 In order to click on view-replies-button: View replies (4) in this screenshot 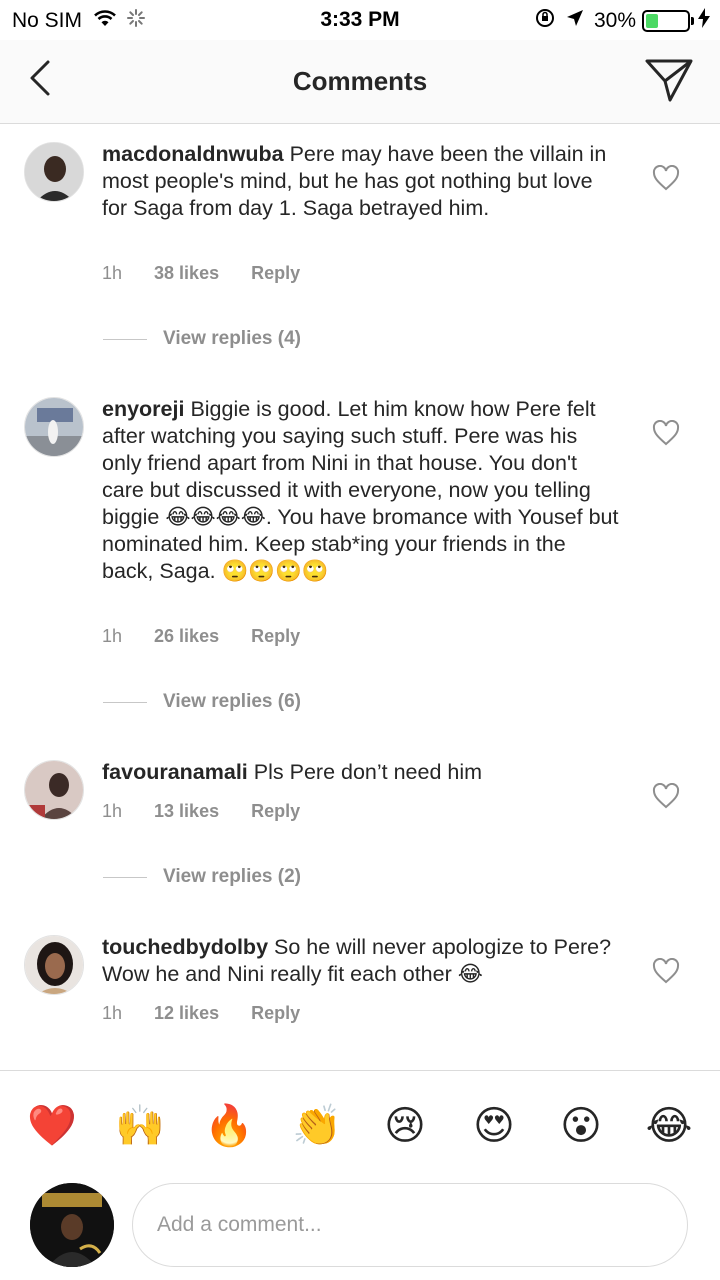, I will do `click(202, 339)`.